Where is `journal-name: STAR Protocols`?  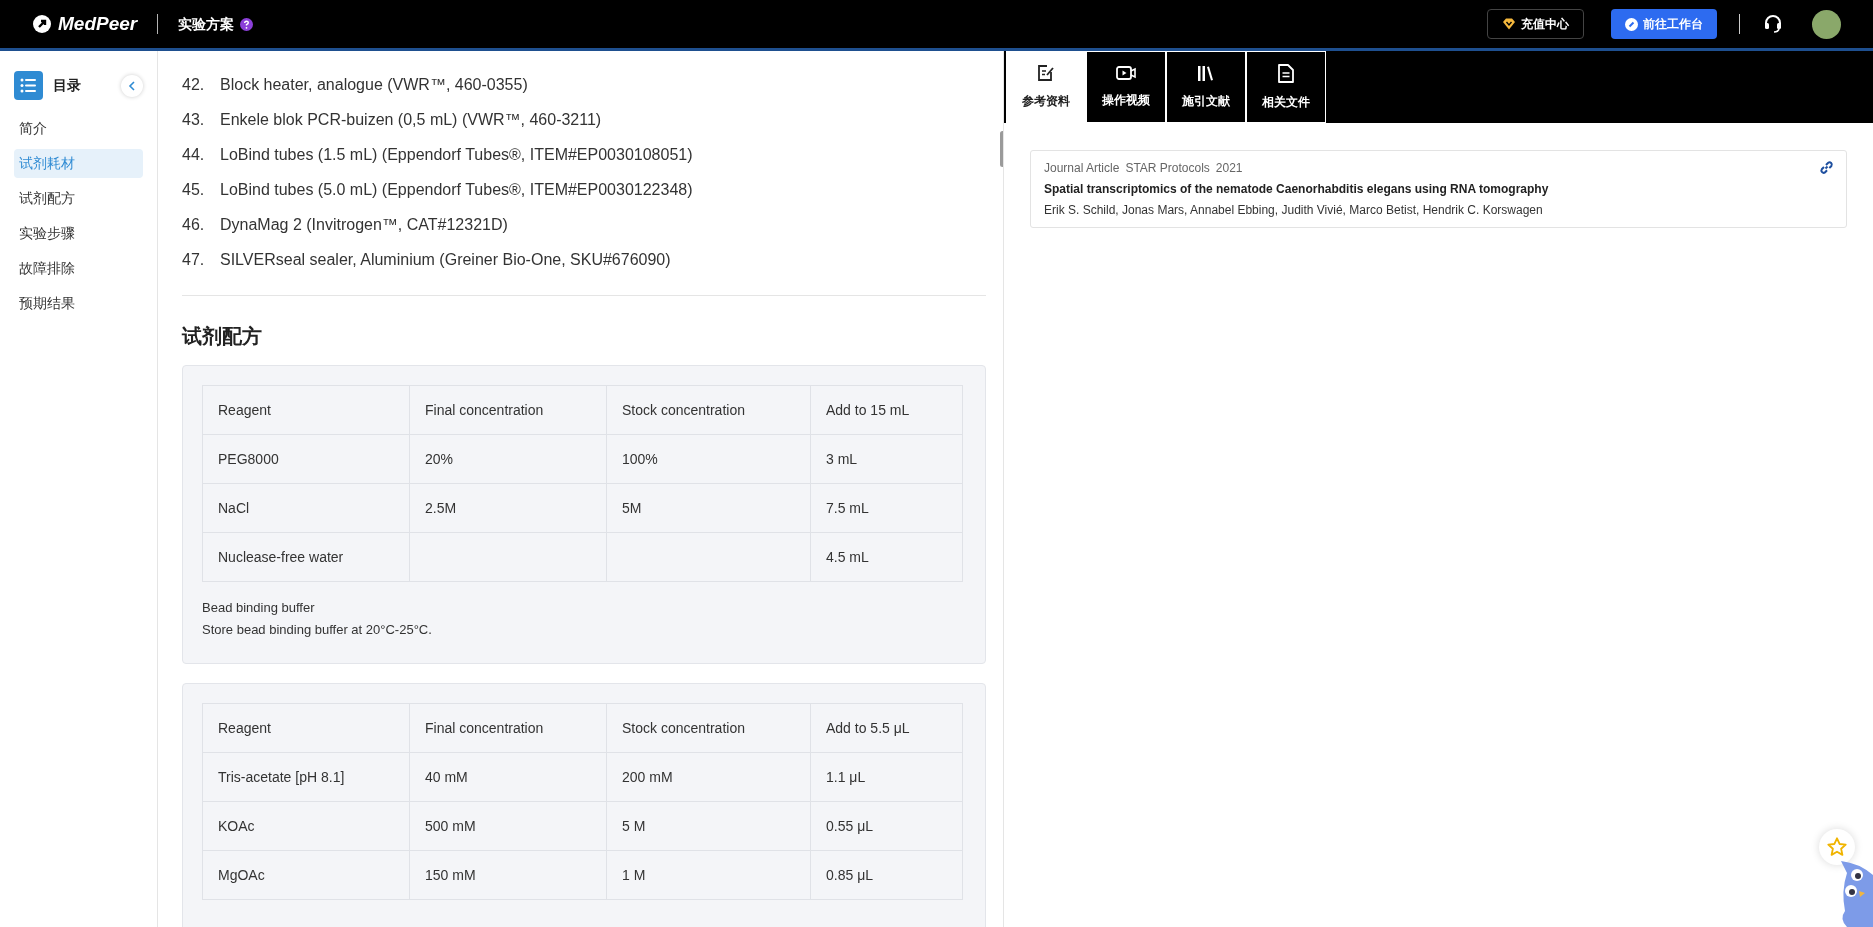 journal-name: STAR Protocols is located at coordinates (1167, 168).